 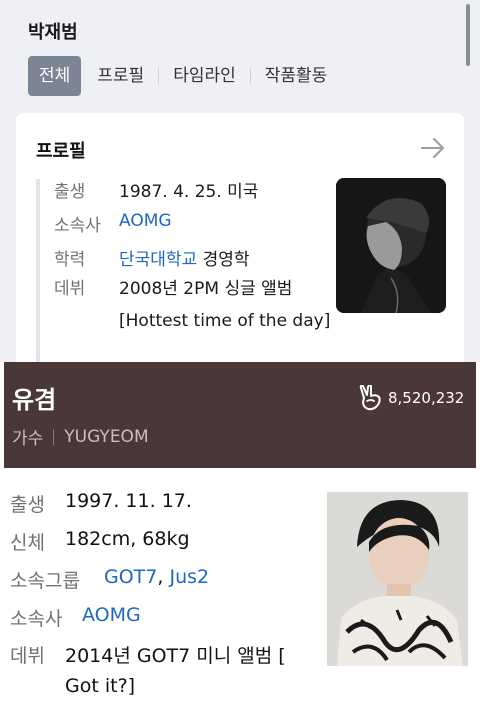 I want to click on info-row-birth: 출생 1997. 11. 17., so click(x=101, y=503).